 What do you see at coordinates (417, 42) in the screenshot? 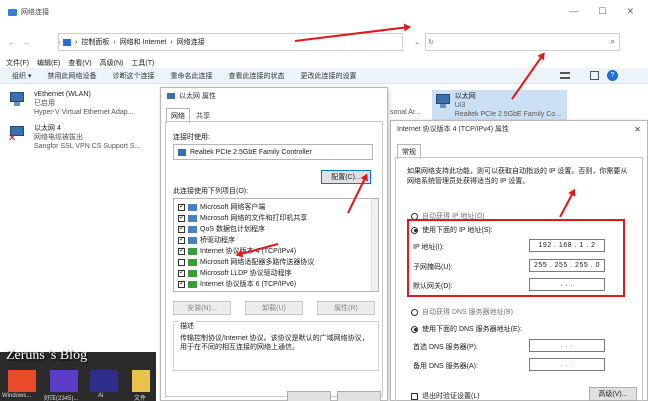
I see `address-dropdown-icon: ⌄` at bounding box center [417, 42].